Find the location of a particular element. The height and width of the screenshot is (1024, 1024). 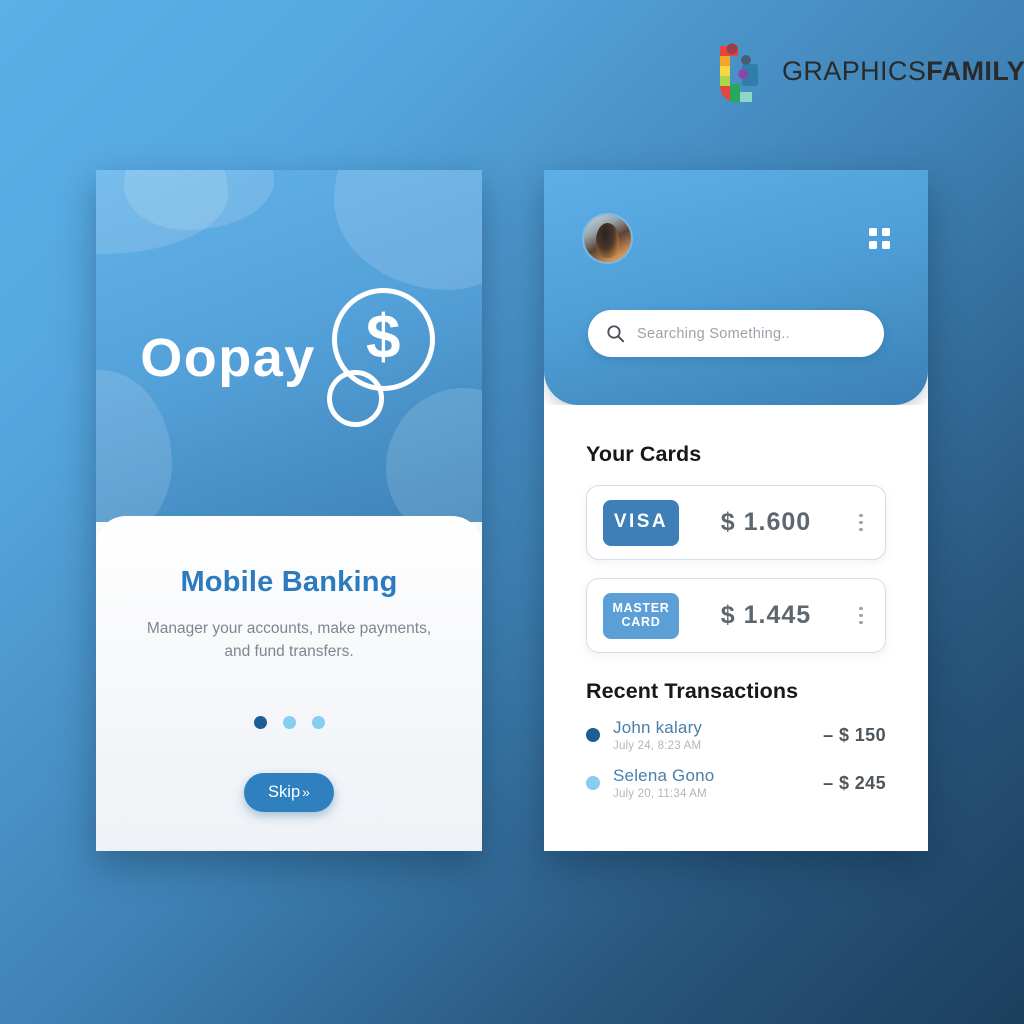

app-logo-lockup: Oopay $ is located at coordinates (289, 358).